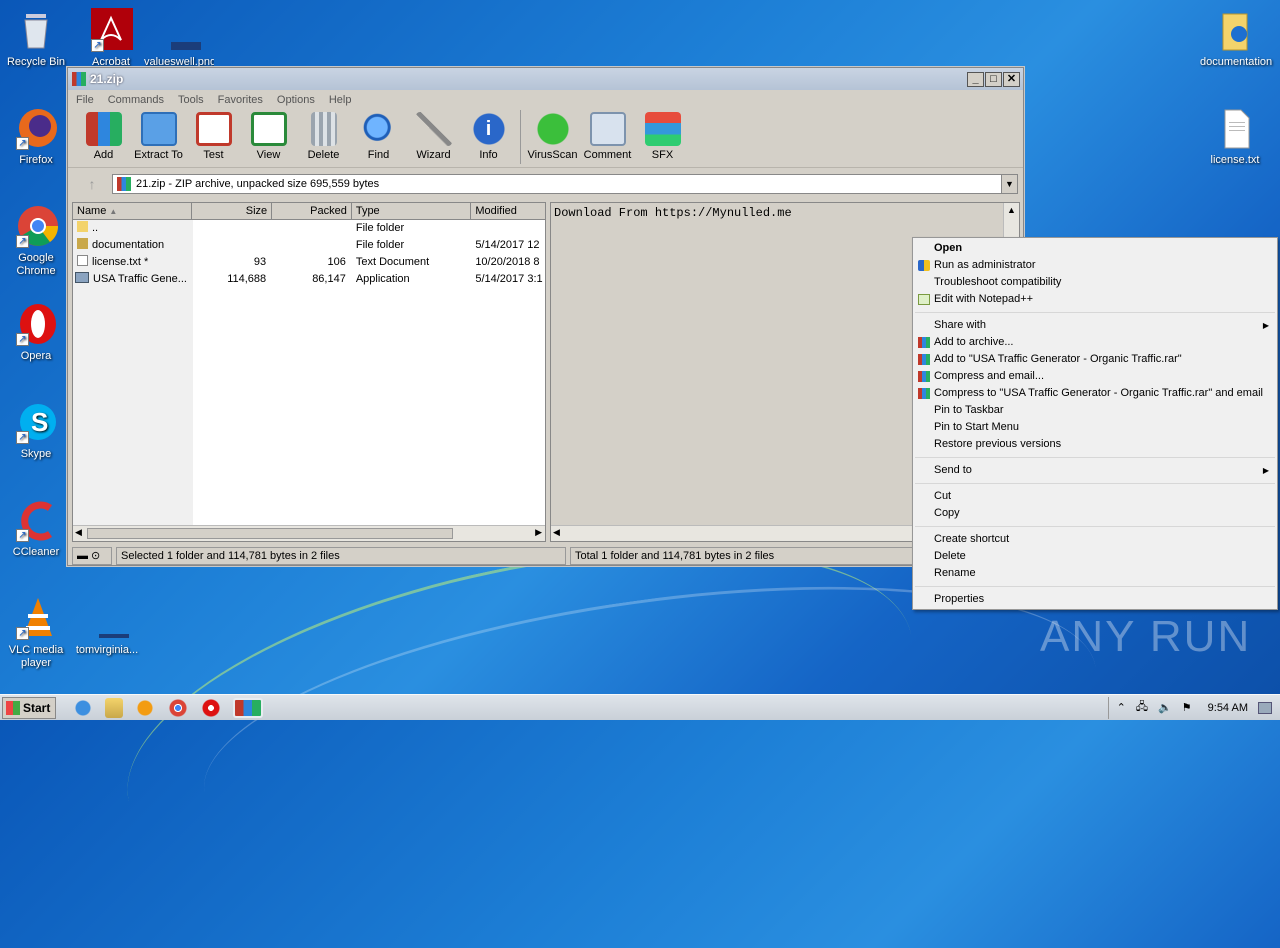  What do you see at coordinates (36, 136) in the screenshot?
I see `desktop-icon-firefox: ↗ Firefox` at bounding box center [36, 136].